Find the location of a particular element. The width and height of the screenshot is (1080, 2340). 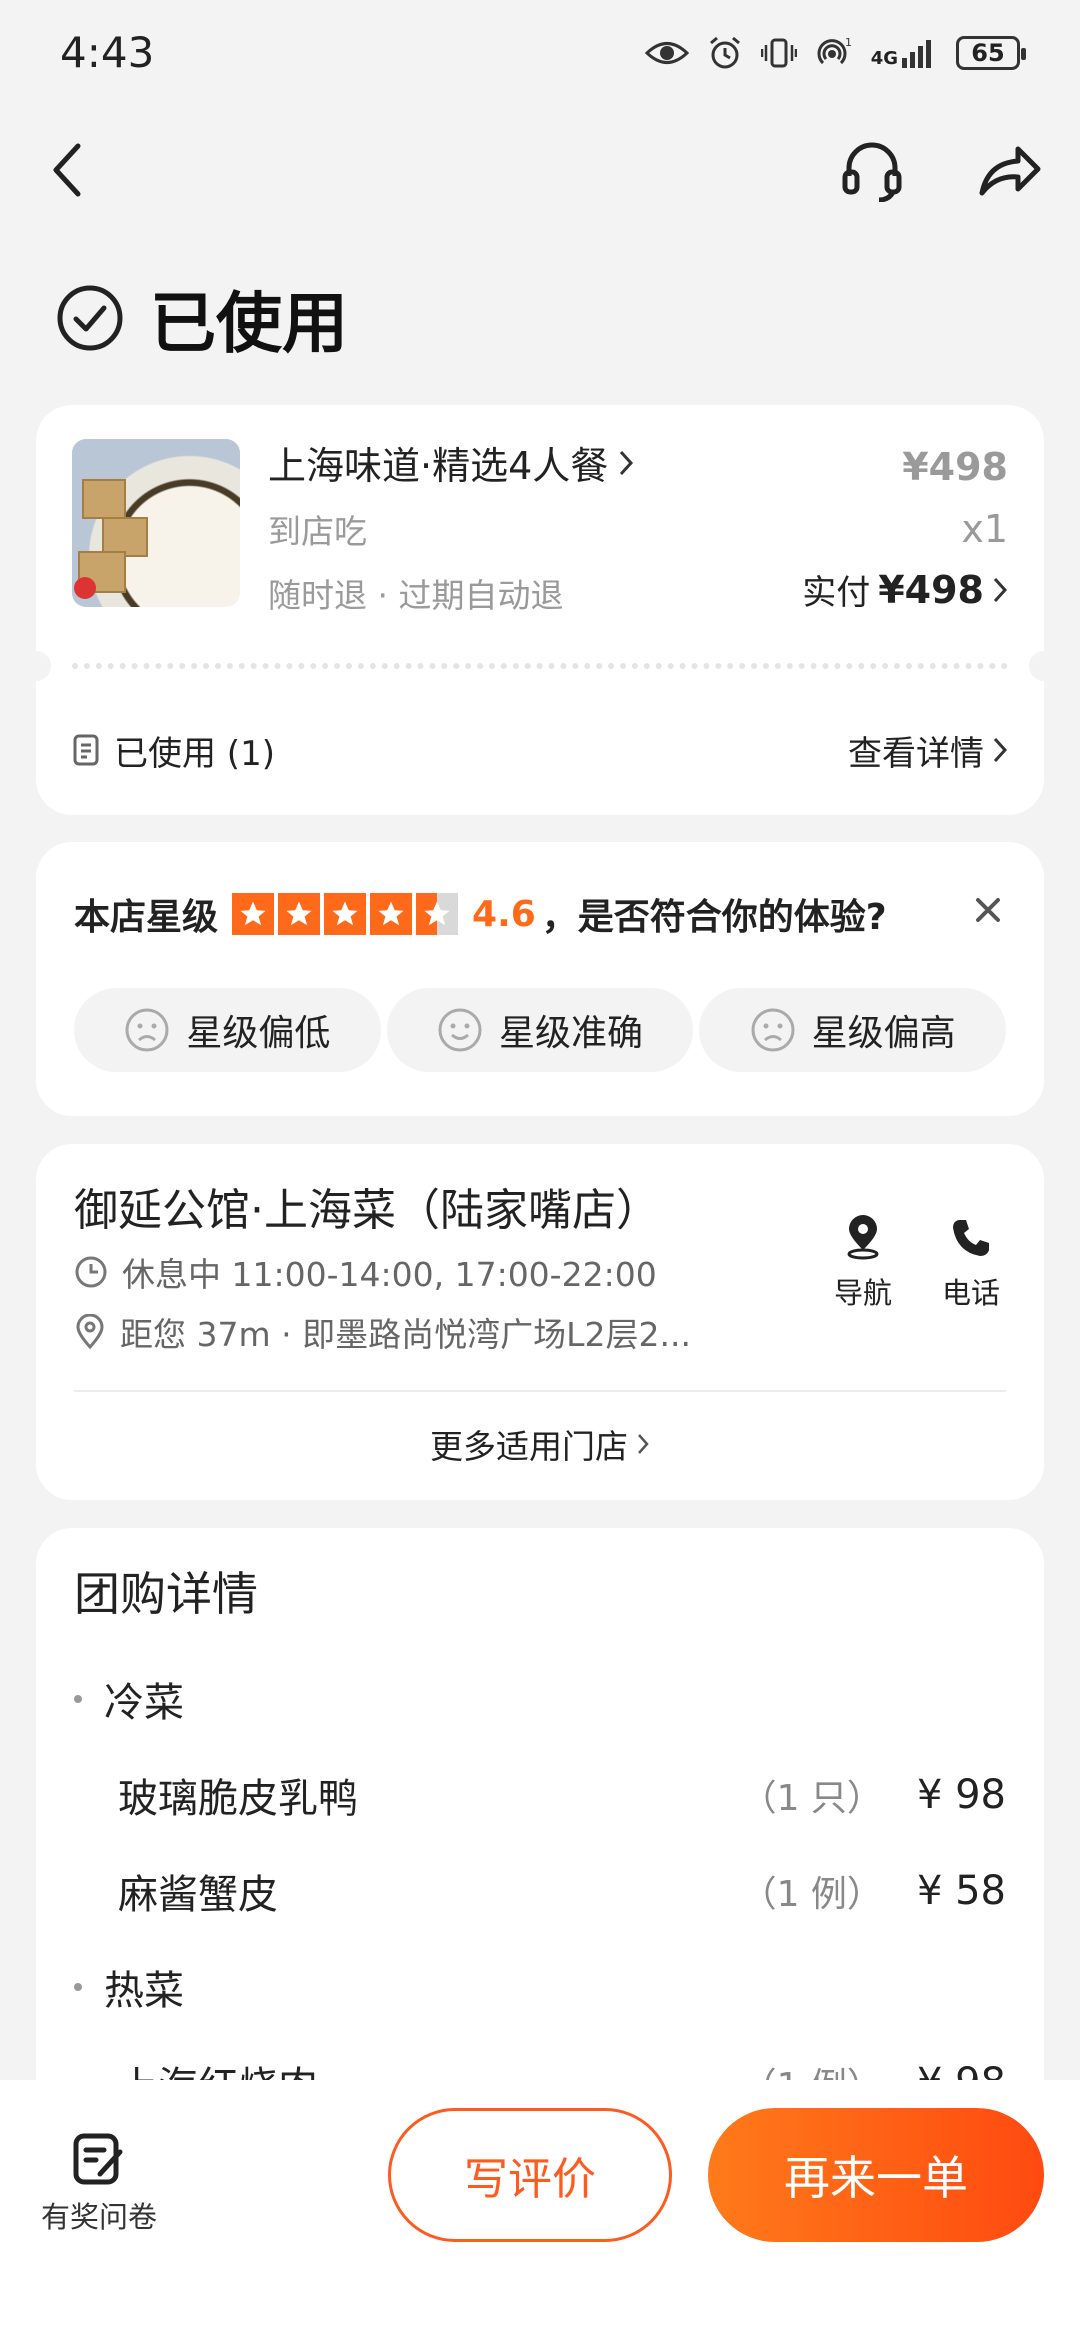

section-heading: 热菜 is located at coordinates (129, 1987).